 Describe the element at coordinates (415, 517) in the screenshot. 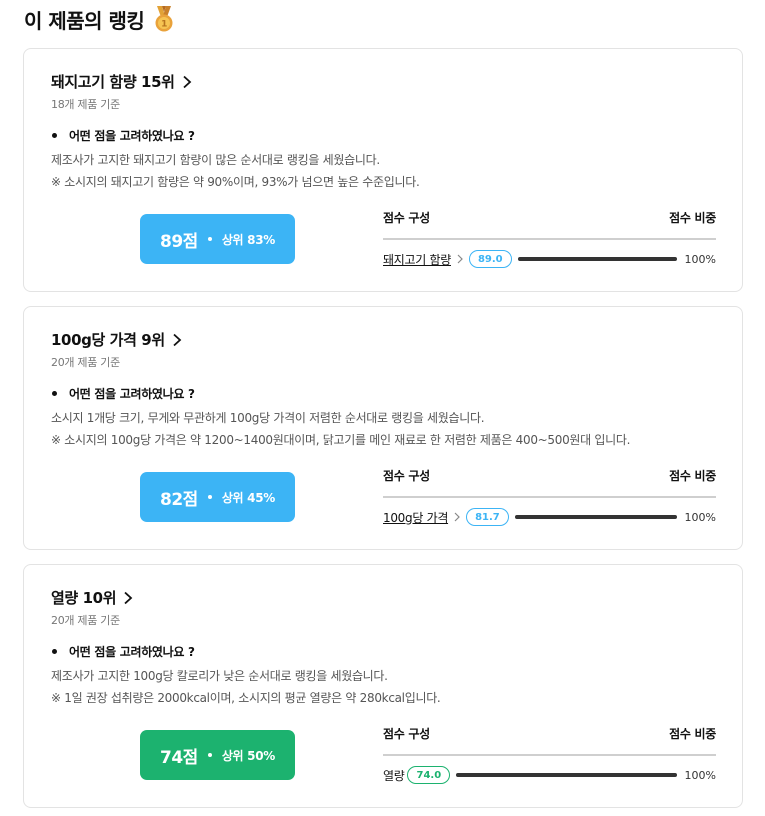

I see `composition-item-link: 100g당 가격` at that location.